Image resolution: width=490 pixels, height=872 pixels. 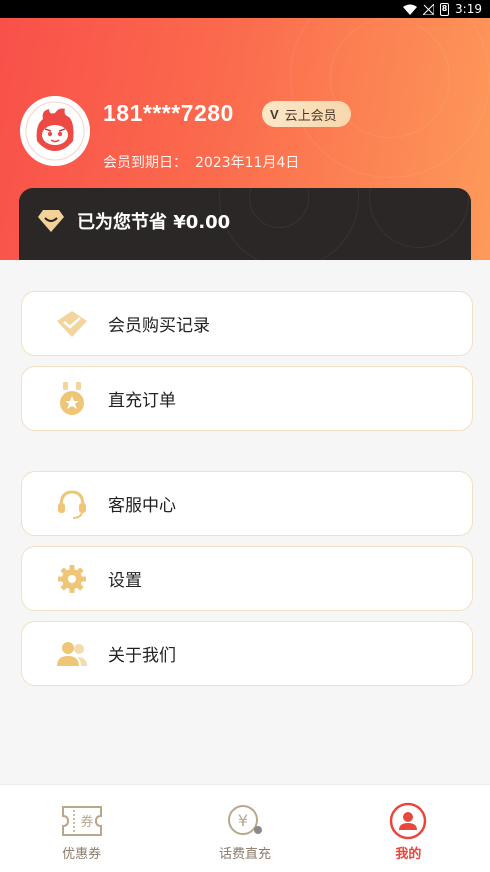 I want to click on battery-icon: 8, so click(x=445, y=9).